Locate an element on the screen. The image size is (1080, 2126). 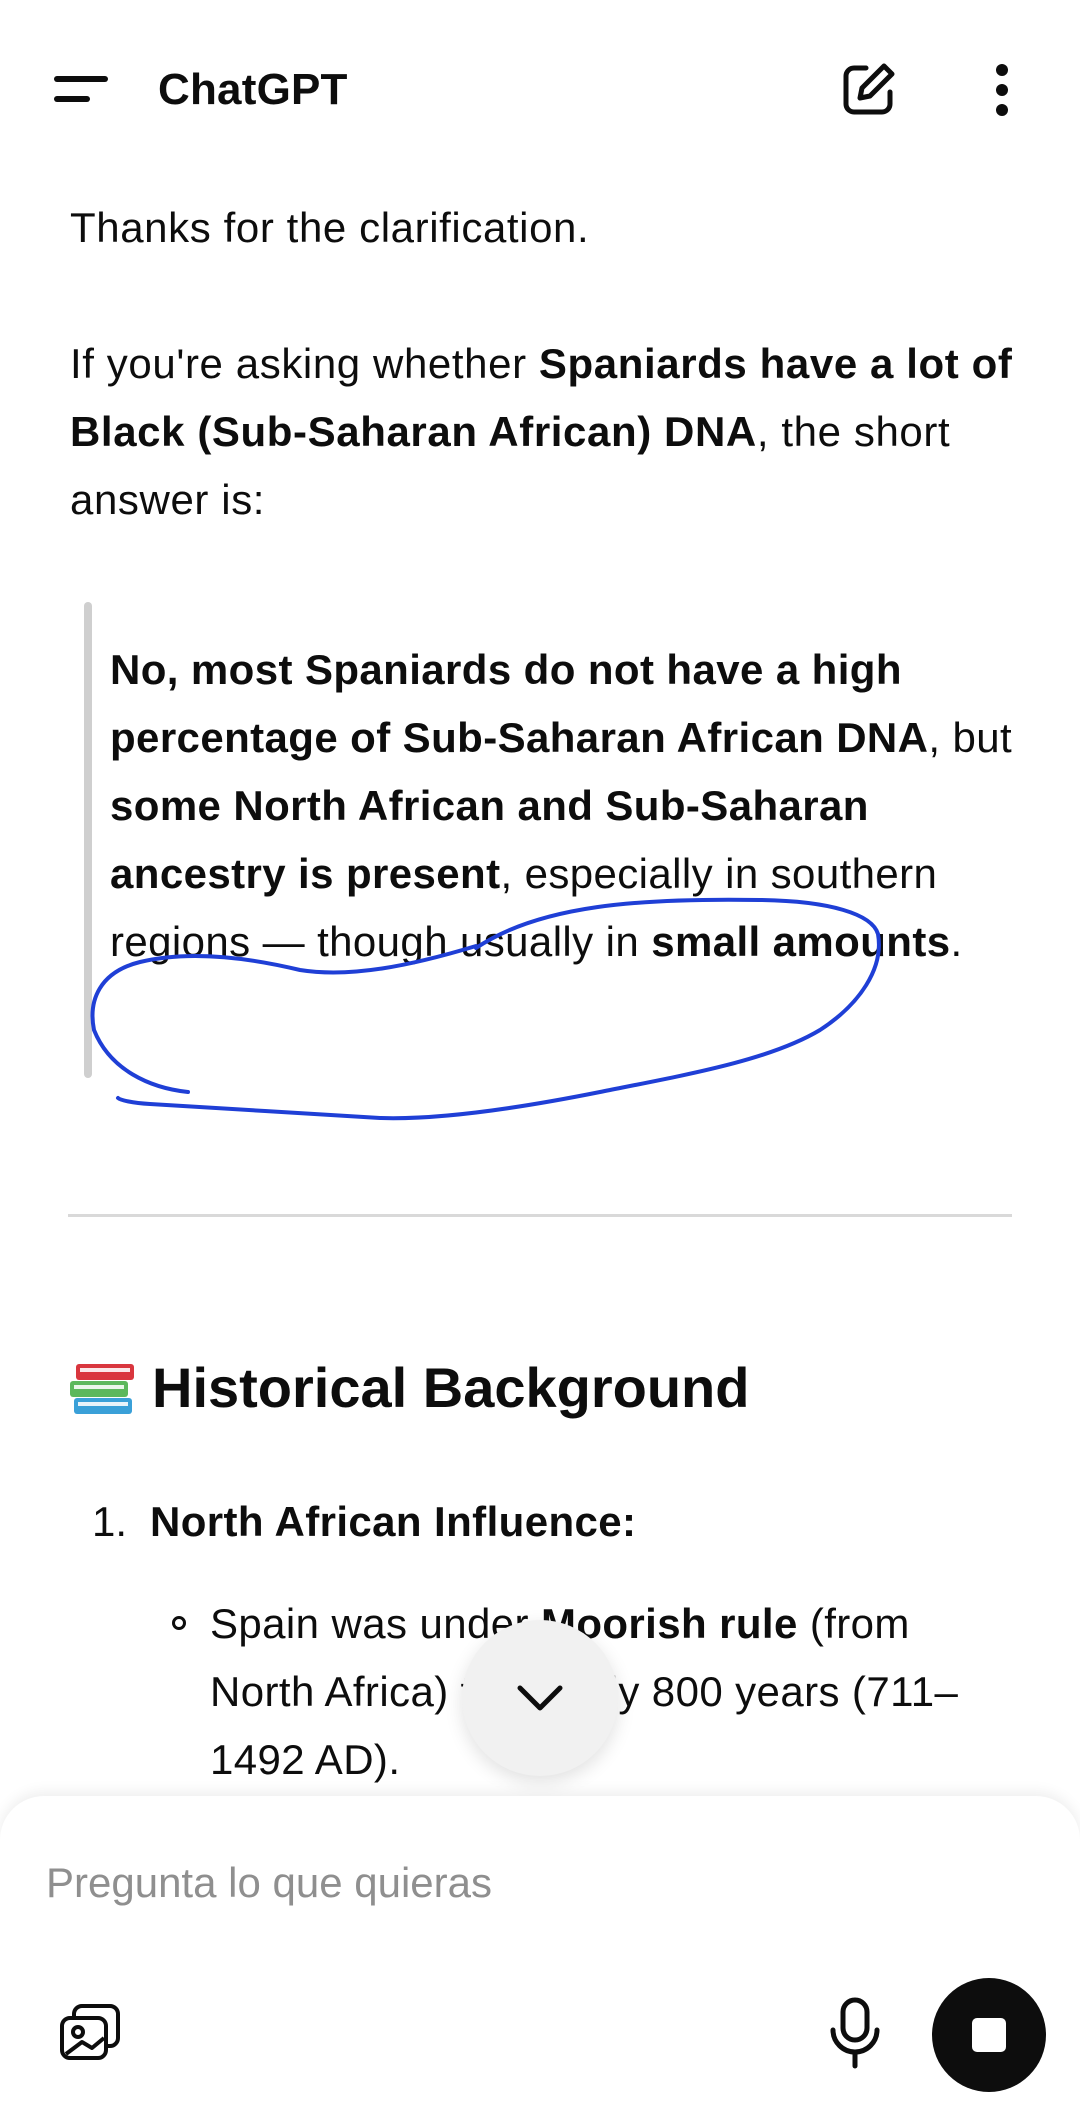
message-text: If you're asking whether is located at coordinates (304, 363).